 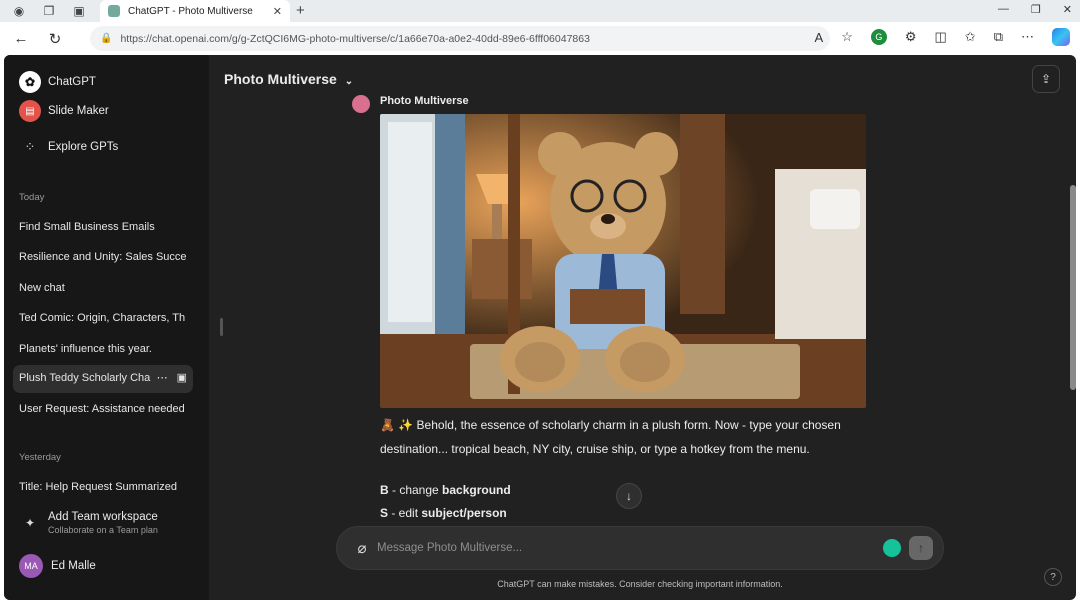 I want to click on sidebar-resize-handle, so click(x=221, y=327).